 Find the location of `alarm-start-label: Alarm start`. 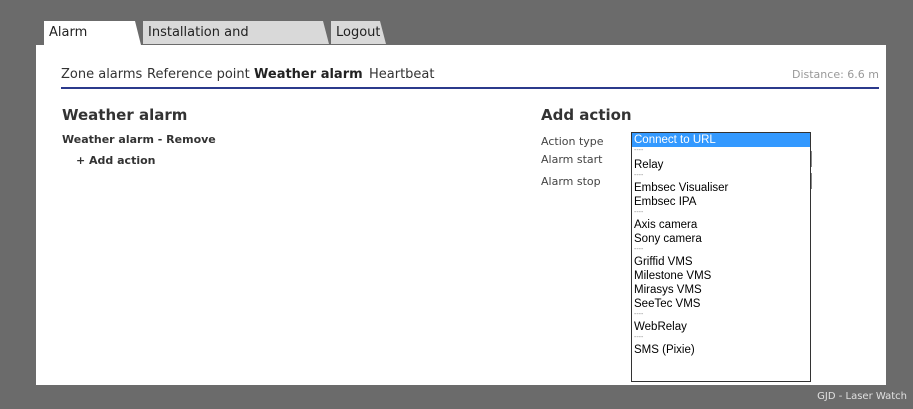

alarm-start-label: Alarm start is located at coordinates (572, 159).